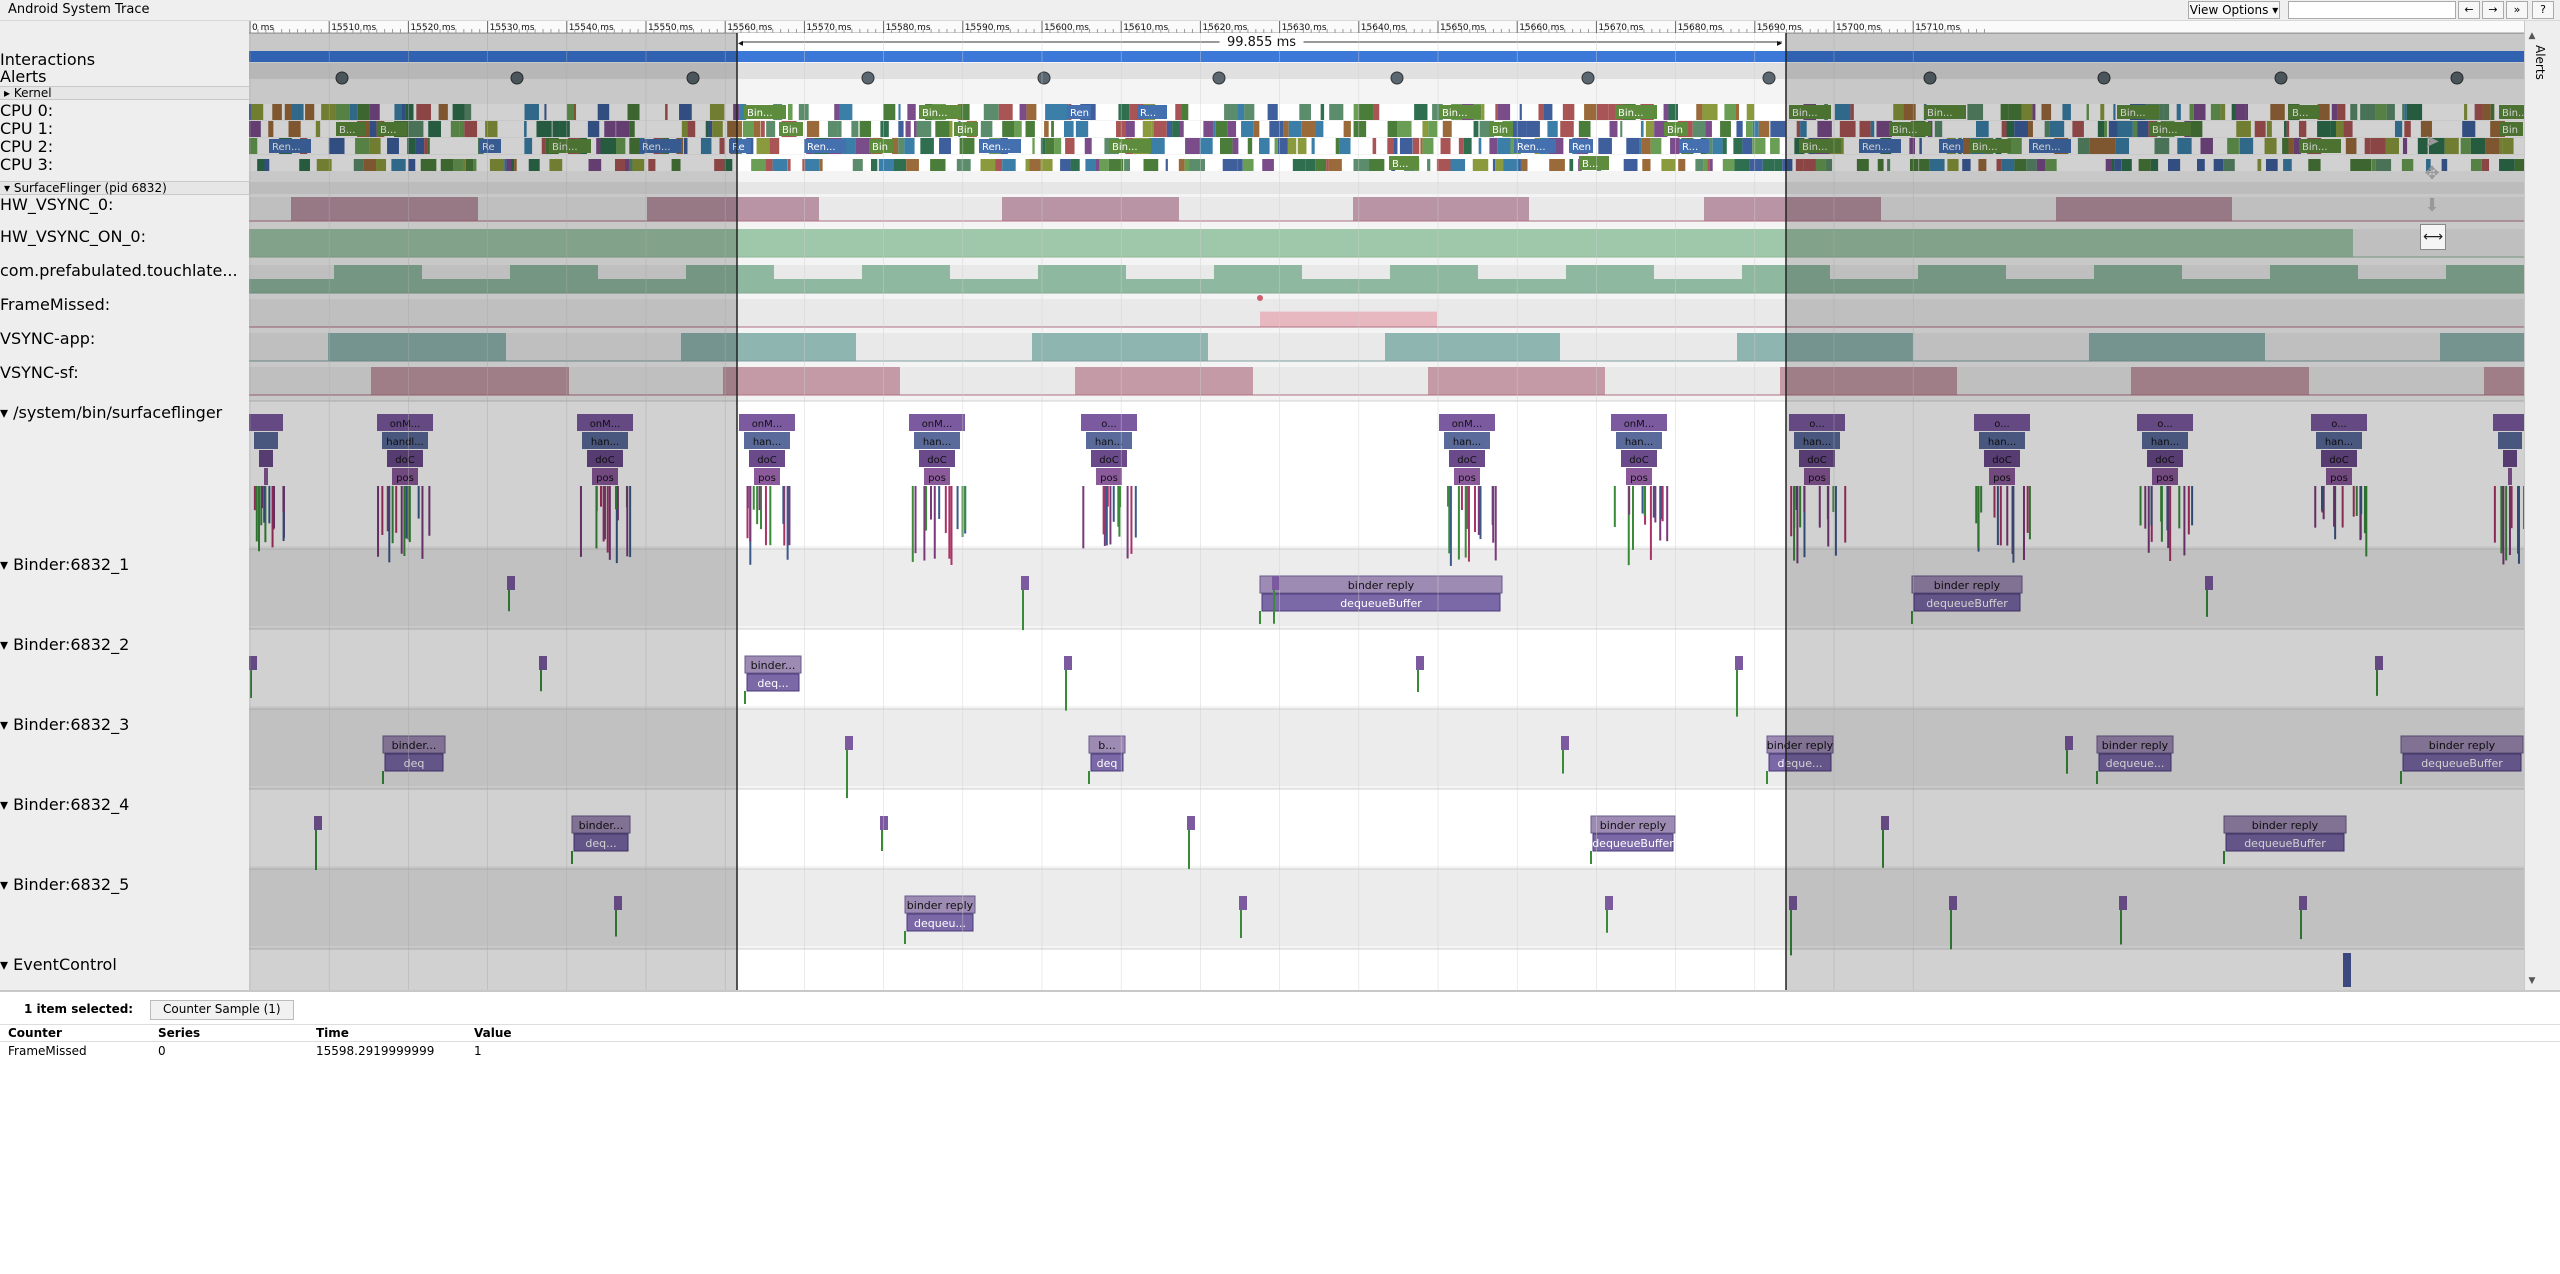 The width and height of the screenshot is (2560, 1274). I want to click on track-label-binder1: ▾ Binder:6832_1, so click(64, 565).